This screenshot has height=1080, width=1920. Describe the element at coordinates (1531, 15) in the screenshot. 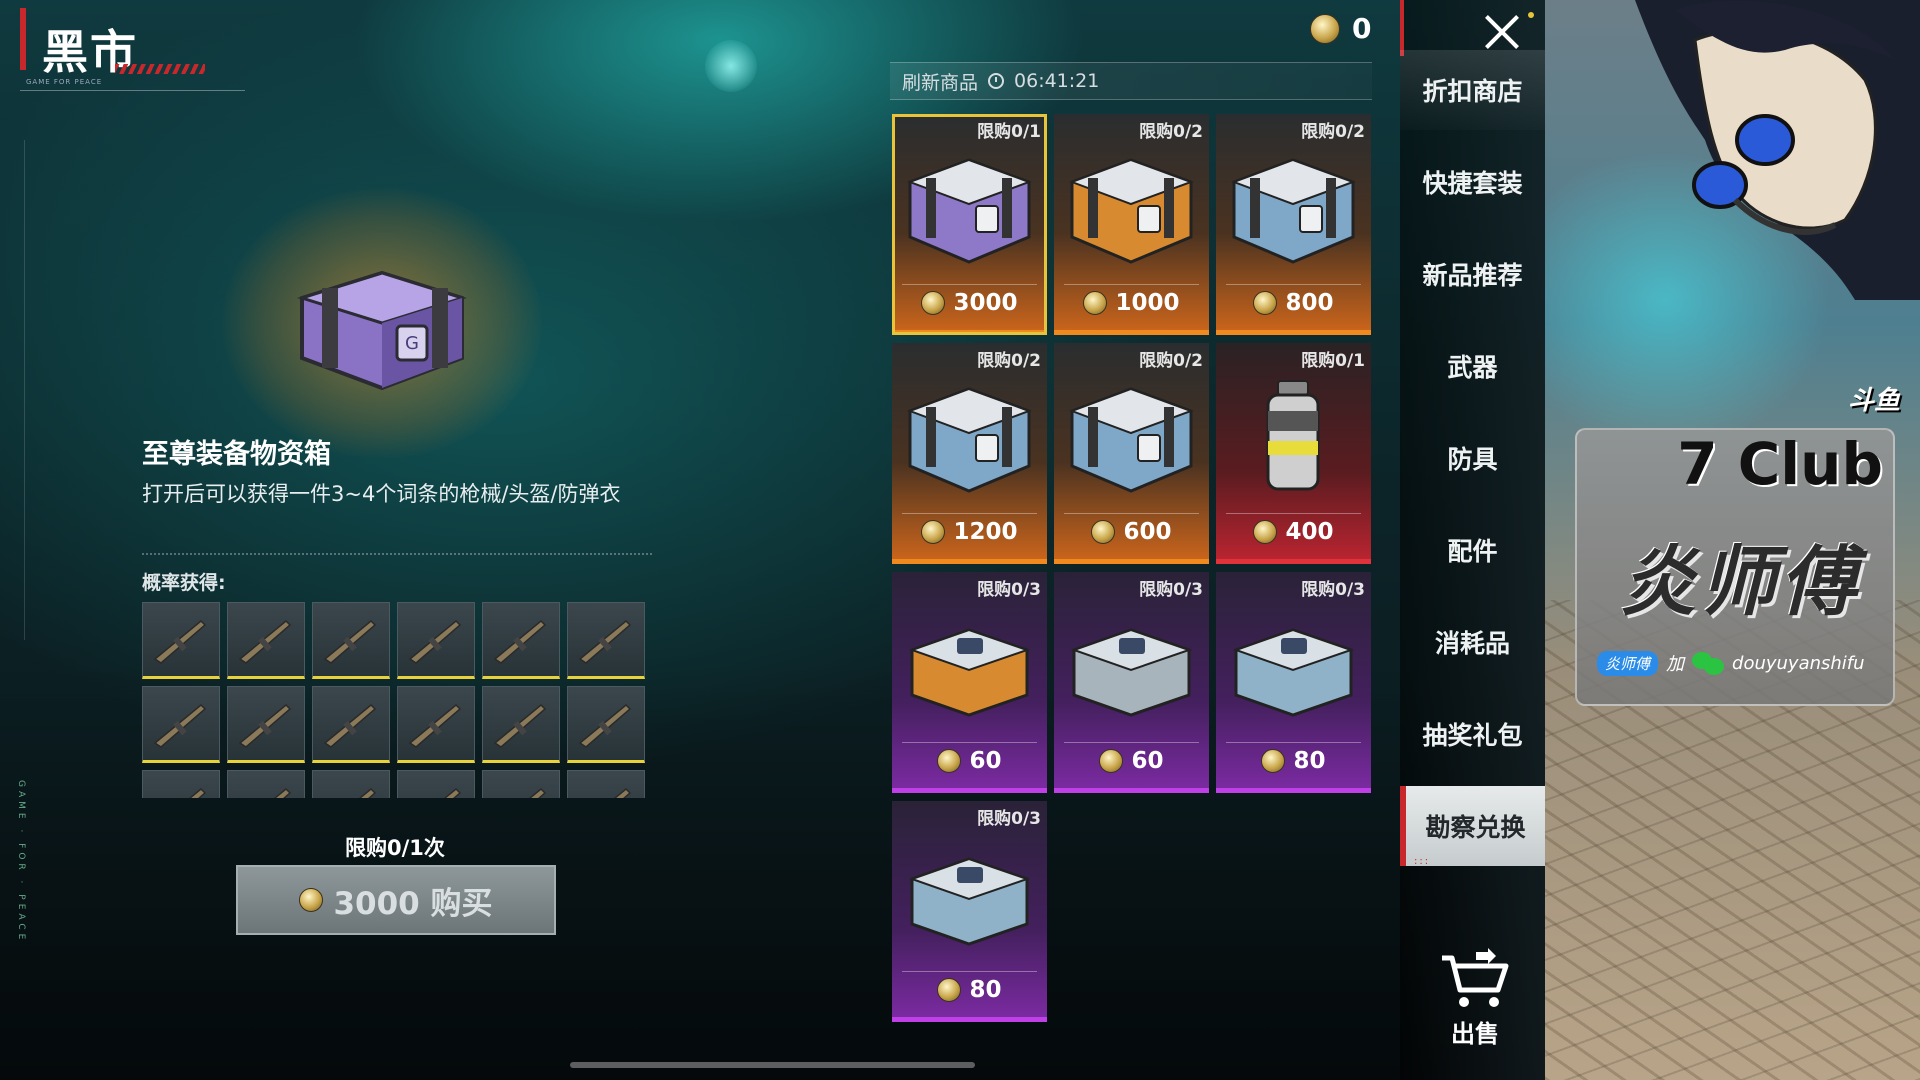

I see `notification-dot` at that location.